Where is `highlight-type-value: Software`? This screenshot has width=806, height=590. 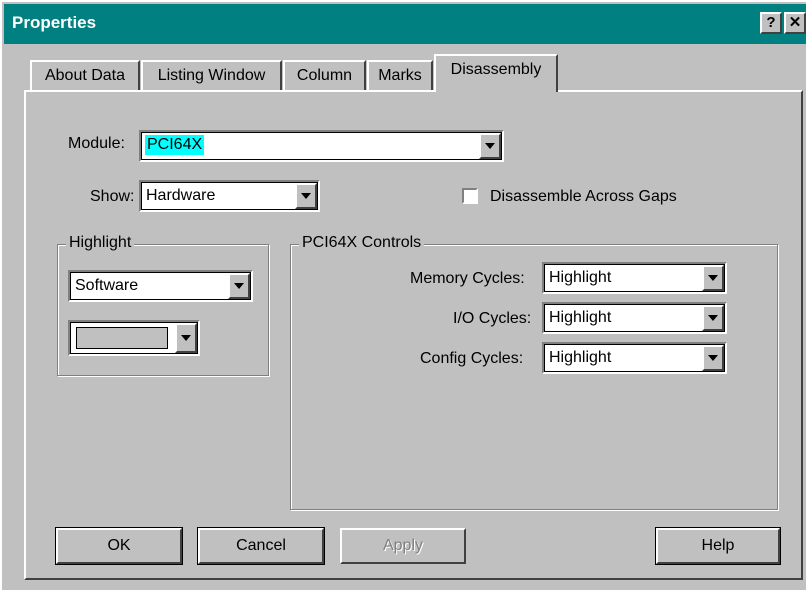 highlight-type-value: Software is located at coordinates (107, 285).